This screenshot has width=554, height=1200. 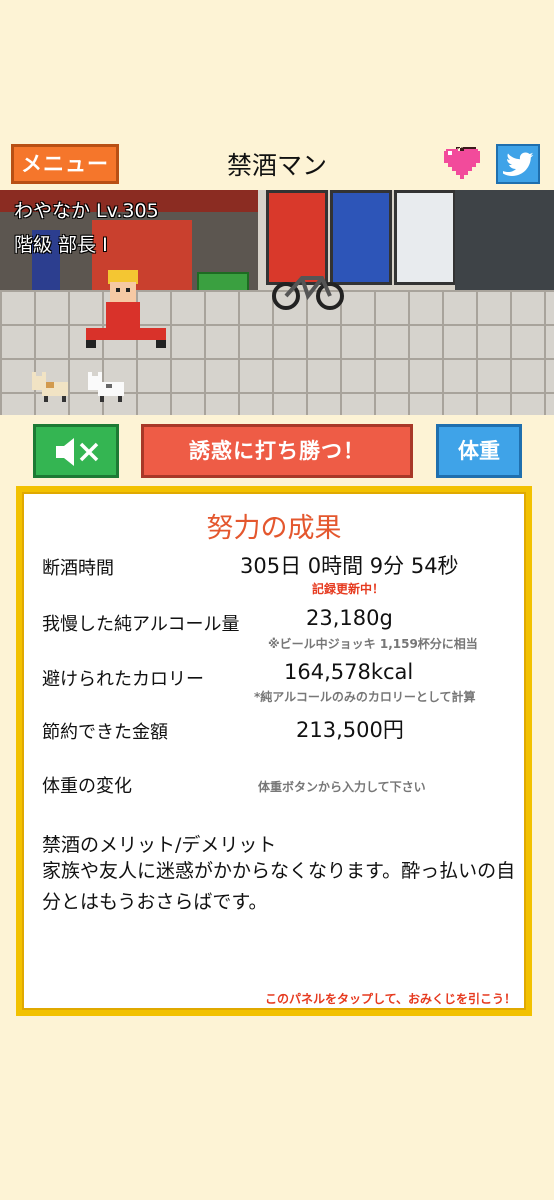 What do you see at coordinates (349, 618) in the screenshot?
I see `alcohol-amount-value: 23,180g` at bounding box center [349, 618].